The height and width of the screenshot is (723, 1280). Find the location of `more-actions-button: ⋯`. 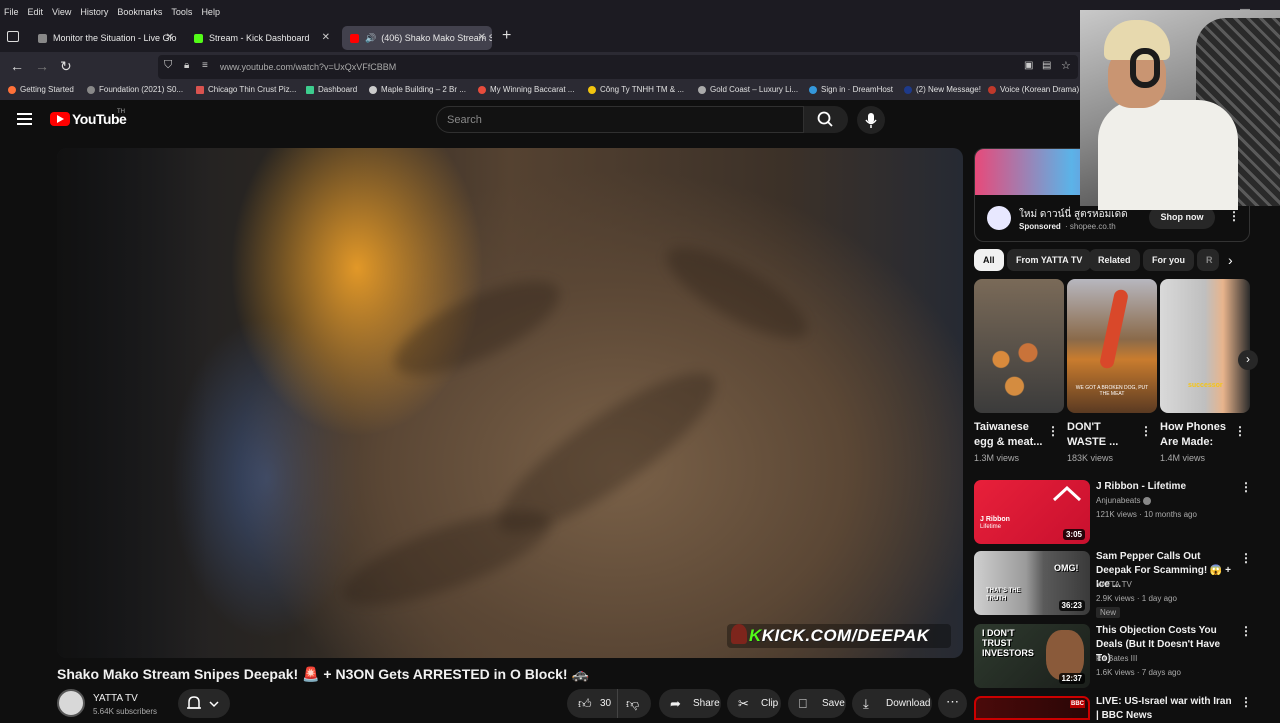

more-actions-button: ⋯ is located at coordinates (952, 703).